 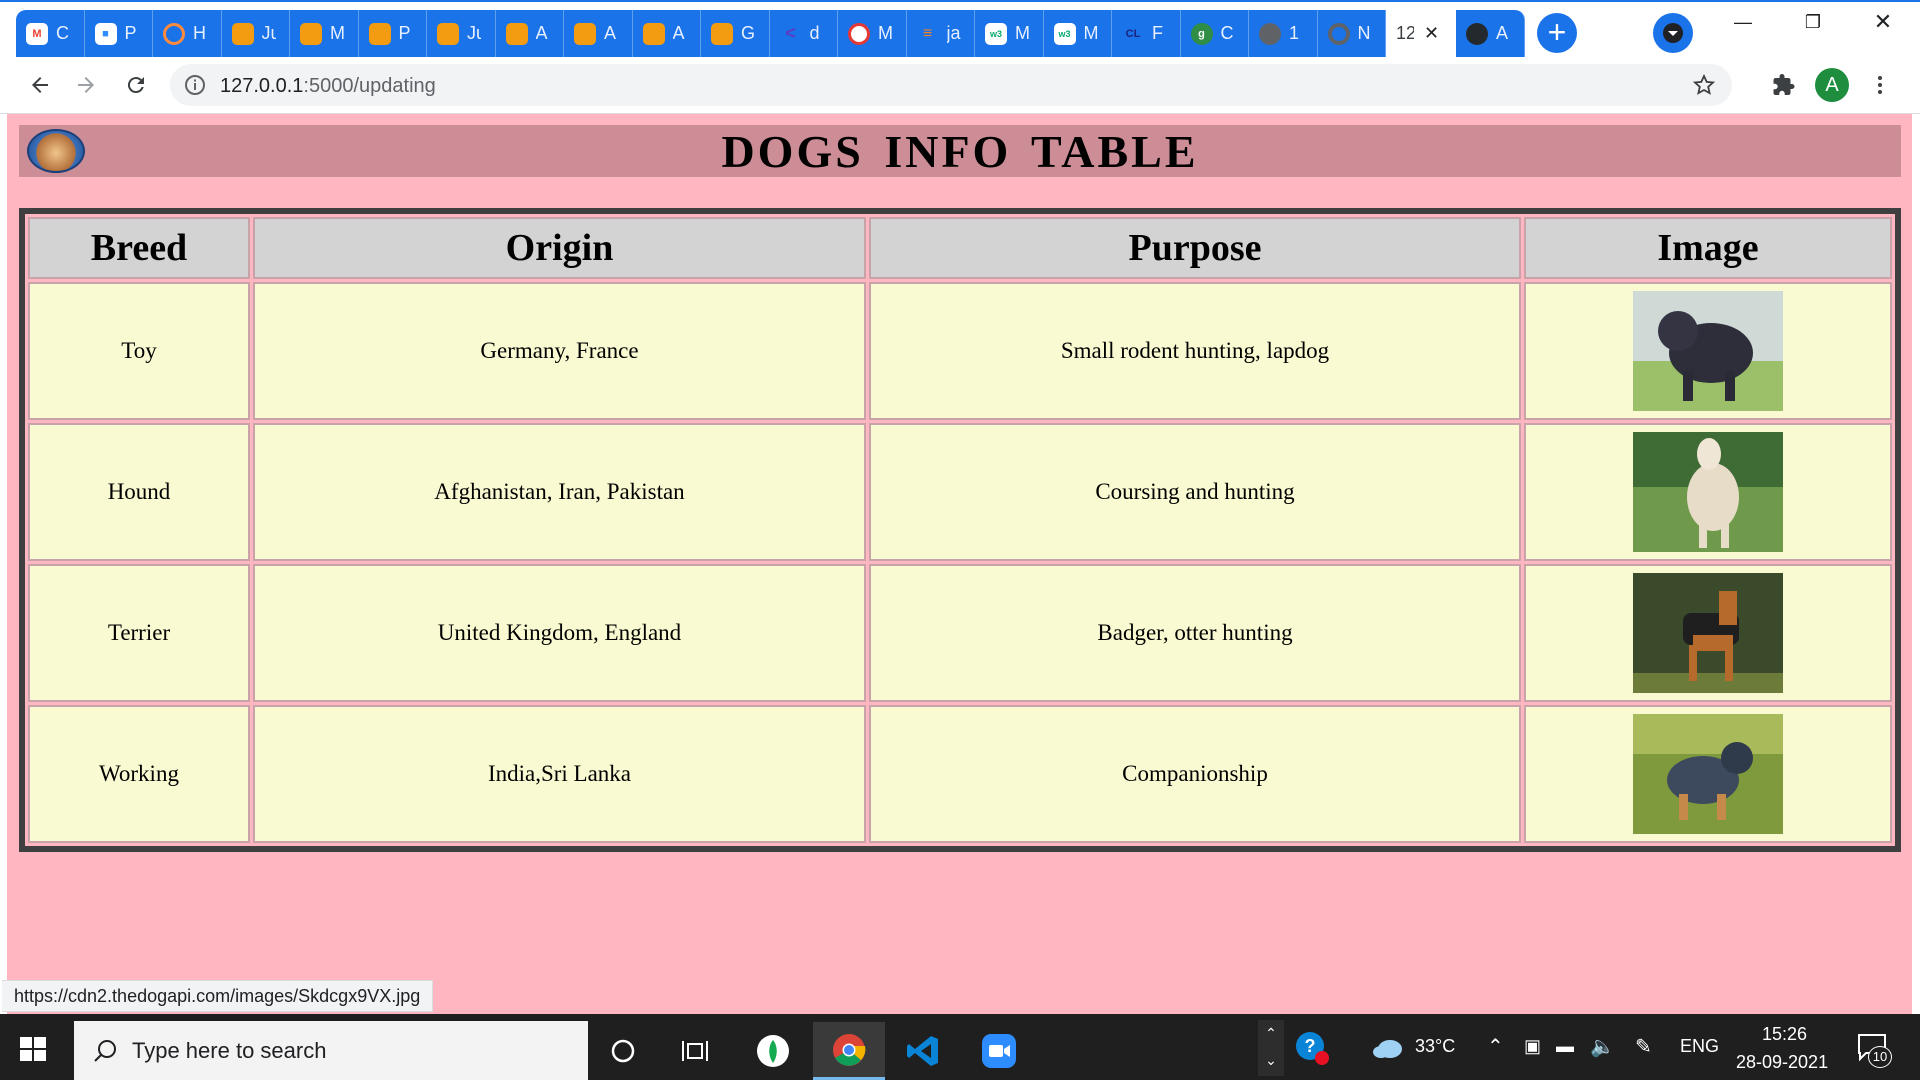 I want to click on arrow-left-icon, so click(x=40, y=85).